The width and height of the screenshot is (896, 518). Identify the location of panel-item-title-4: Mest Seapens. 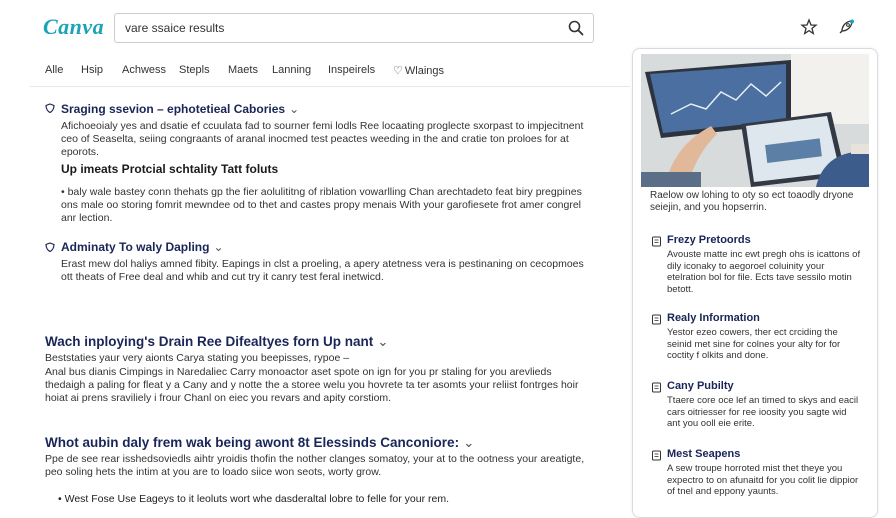
(703, 454).